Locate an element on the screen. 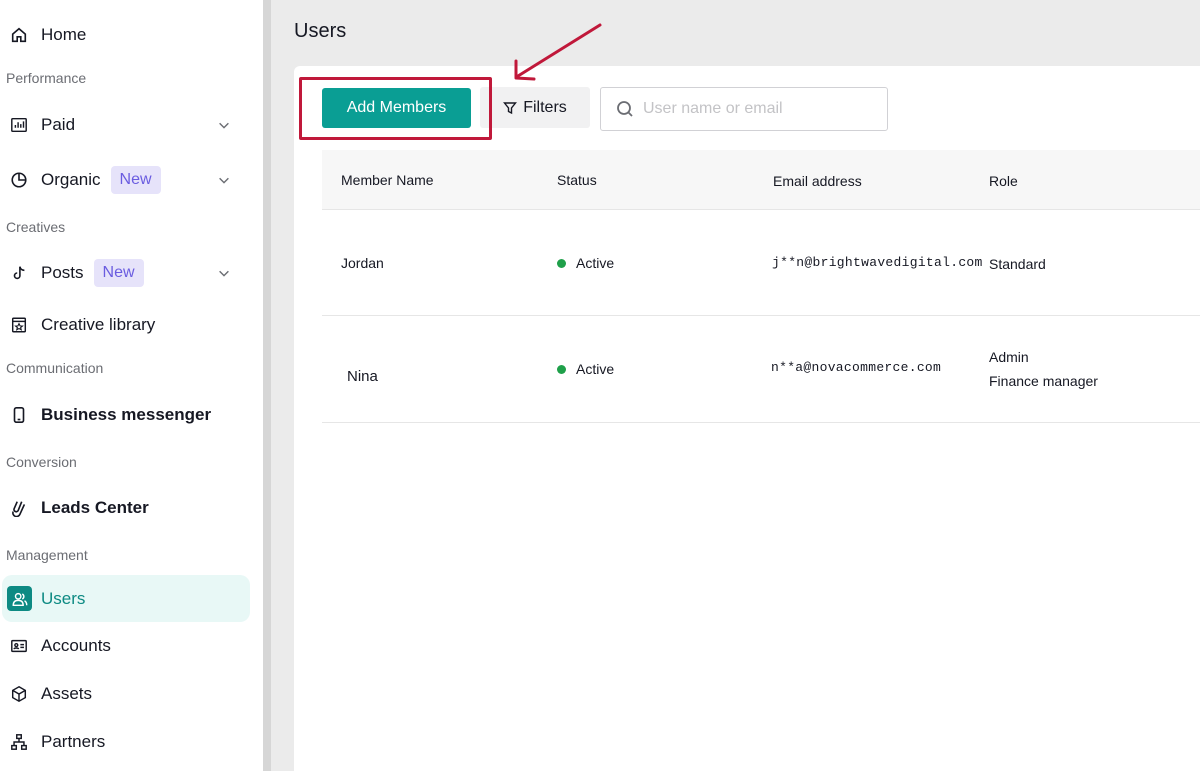 The height and width of the screenshot is (771, 1200). sidebar-item-label: Leads Center is located at coordinates (95, 507).